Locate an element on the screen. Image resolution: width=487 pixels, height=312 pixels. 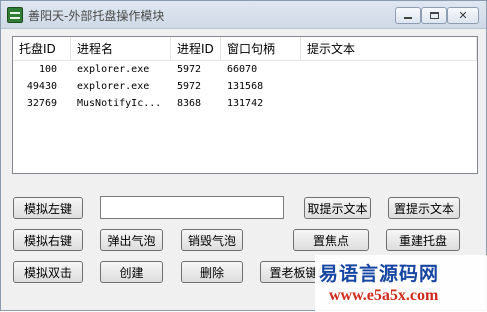
watermark: 易语言源码网 www.e5a5x.com is located at coordinates (401, 283).